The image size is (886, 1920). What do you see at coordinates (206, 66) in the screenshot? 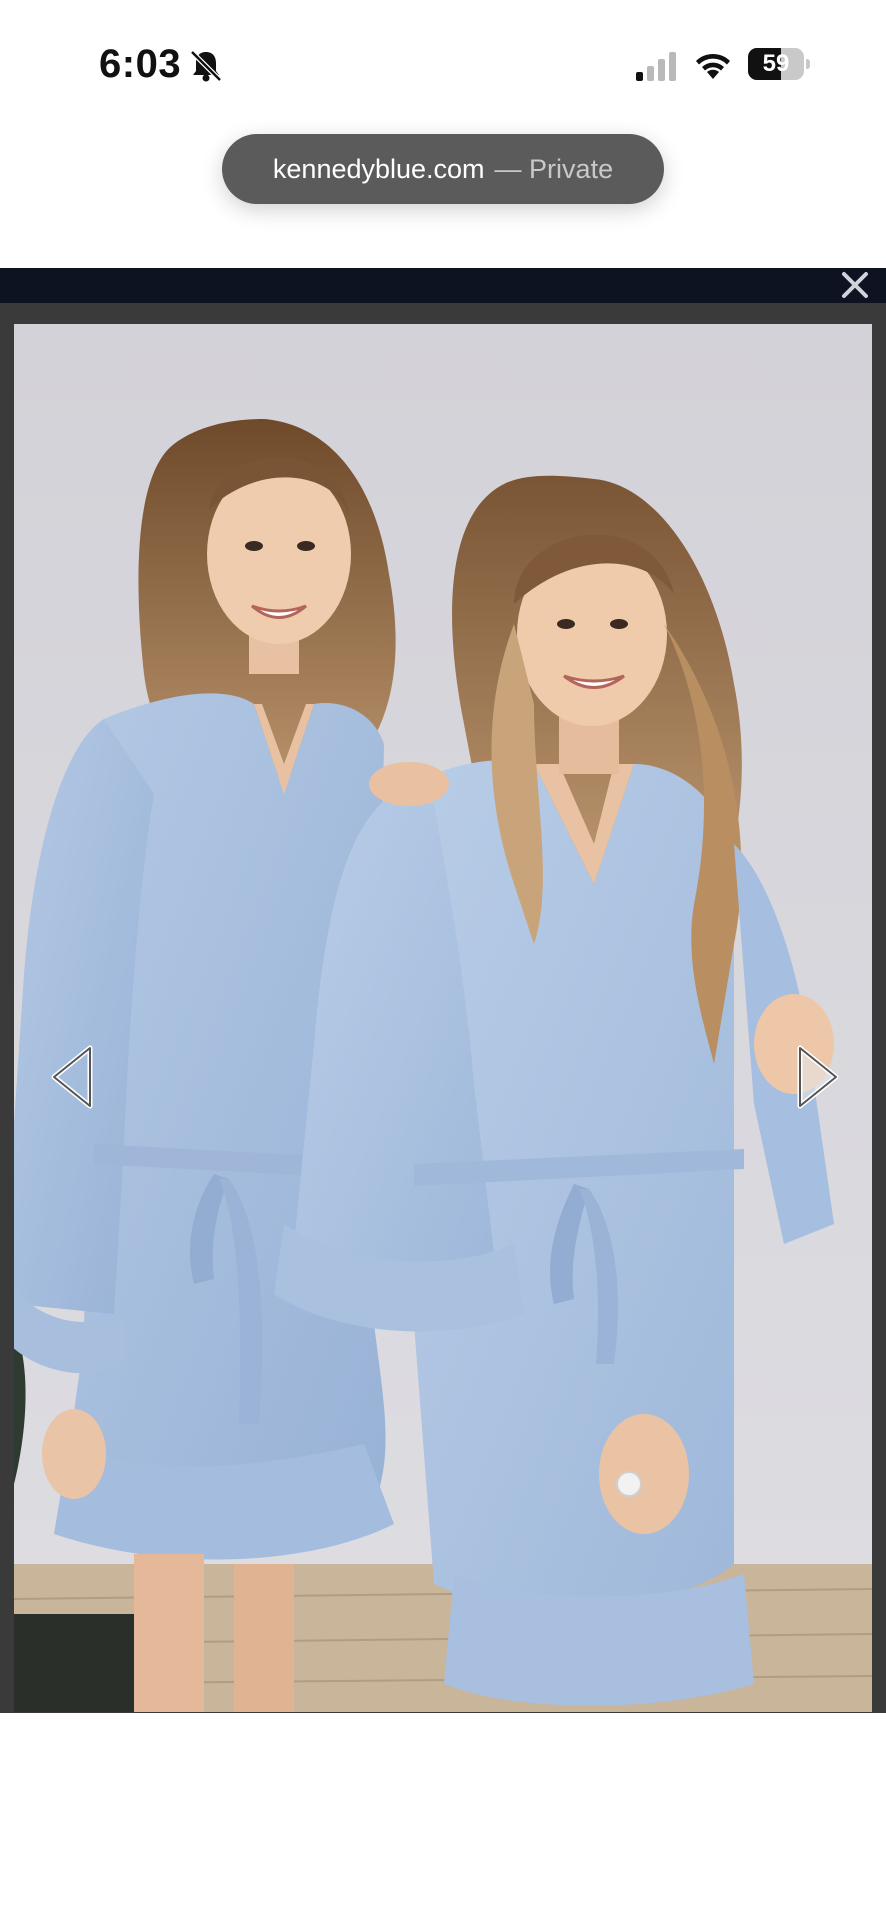
I see `bell-slash-icon` at bounding box center [206, 66].